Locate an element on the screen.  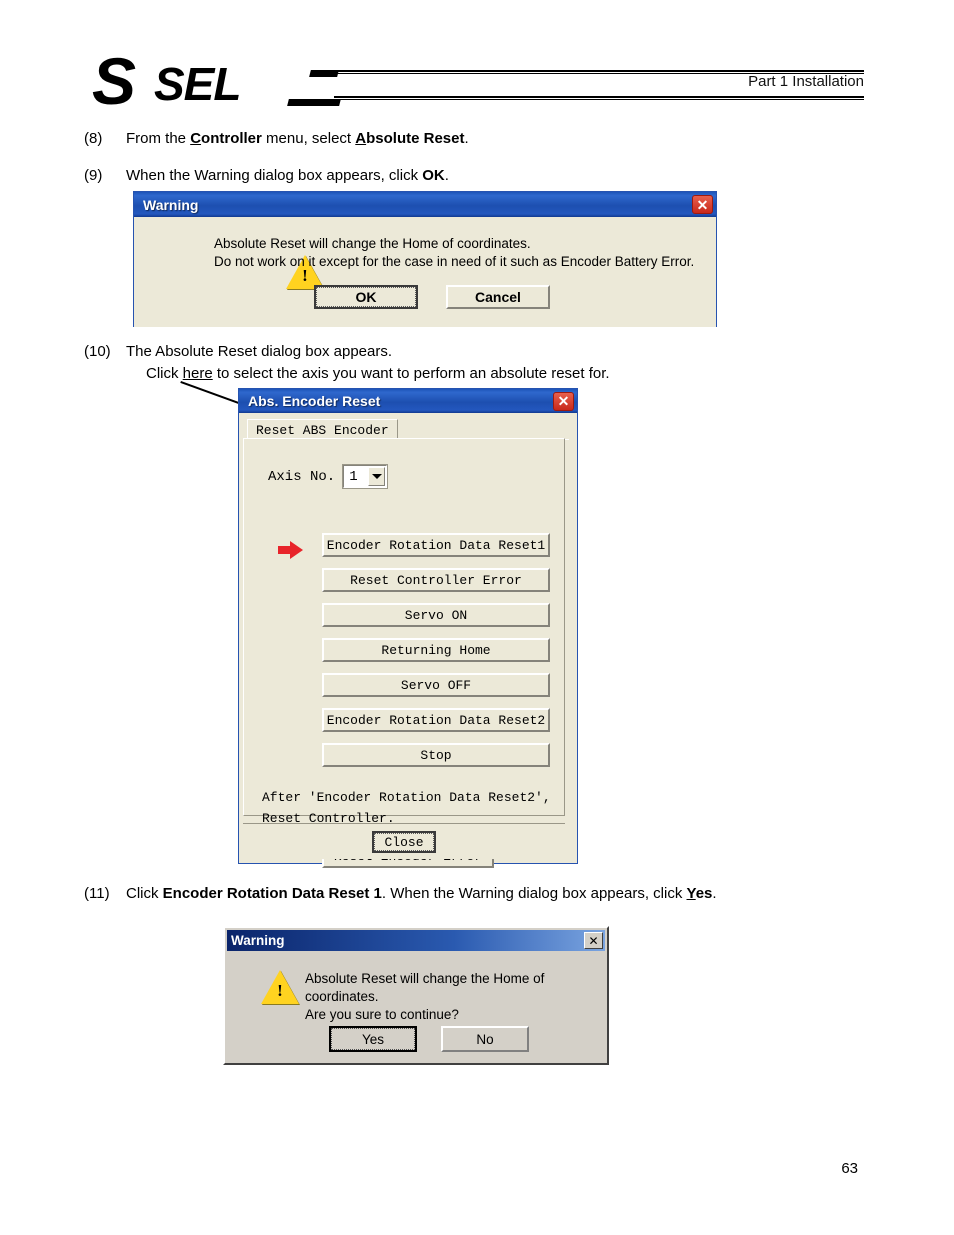
step-11-number: (11) is located at coordinates (97, 893).